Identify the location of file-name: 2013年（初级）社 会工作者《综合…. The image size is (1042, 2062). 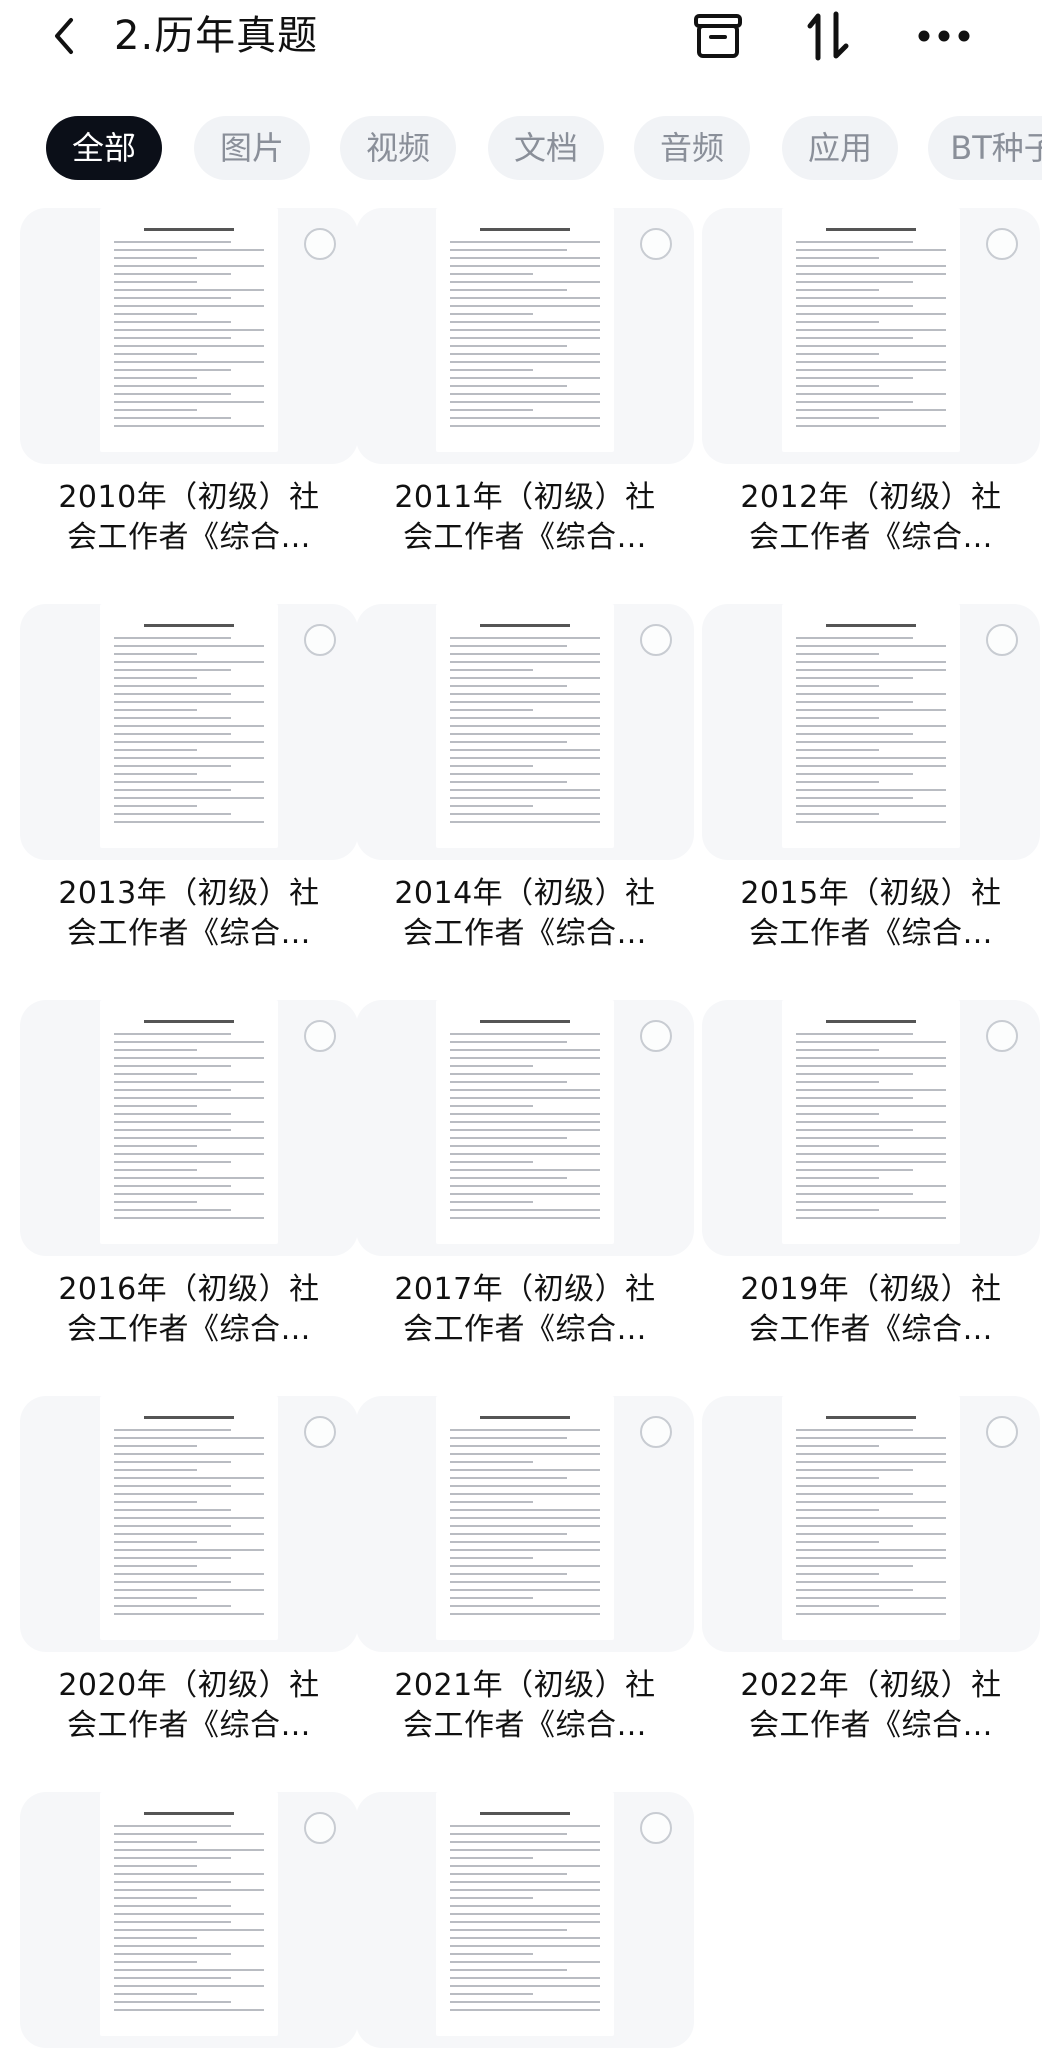
(189, 907).